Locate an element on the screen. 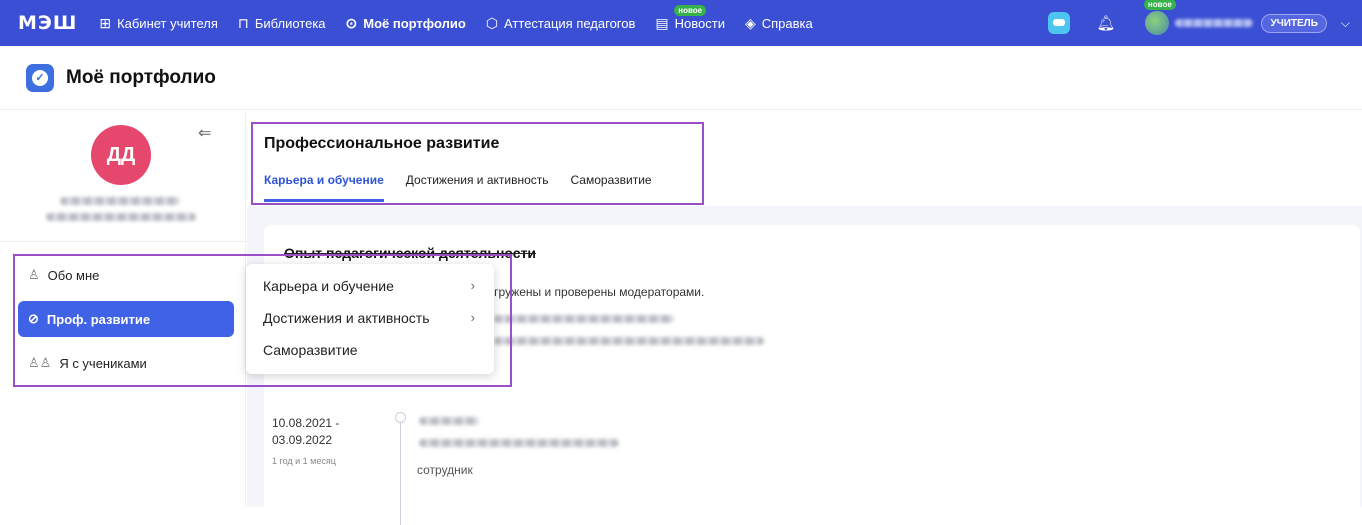 This screenshot has width=1362, height=525. news-icon: ▤ is located at coordinates (662, 22).